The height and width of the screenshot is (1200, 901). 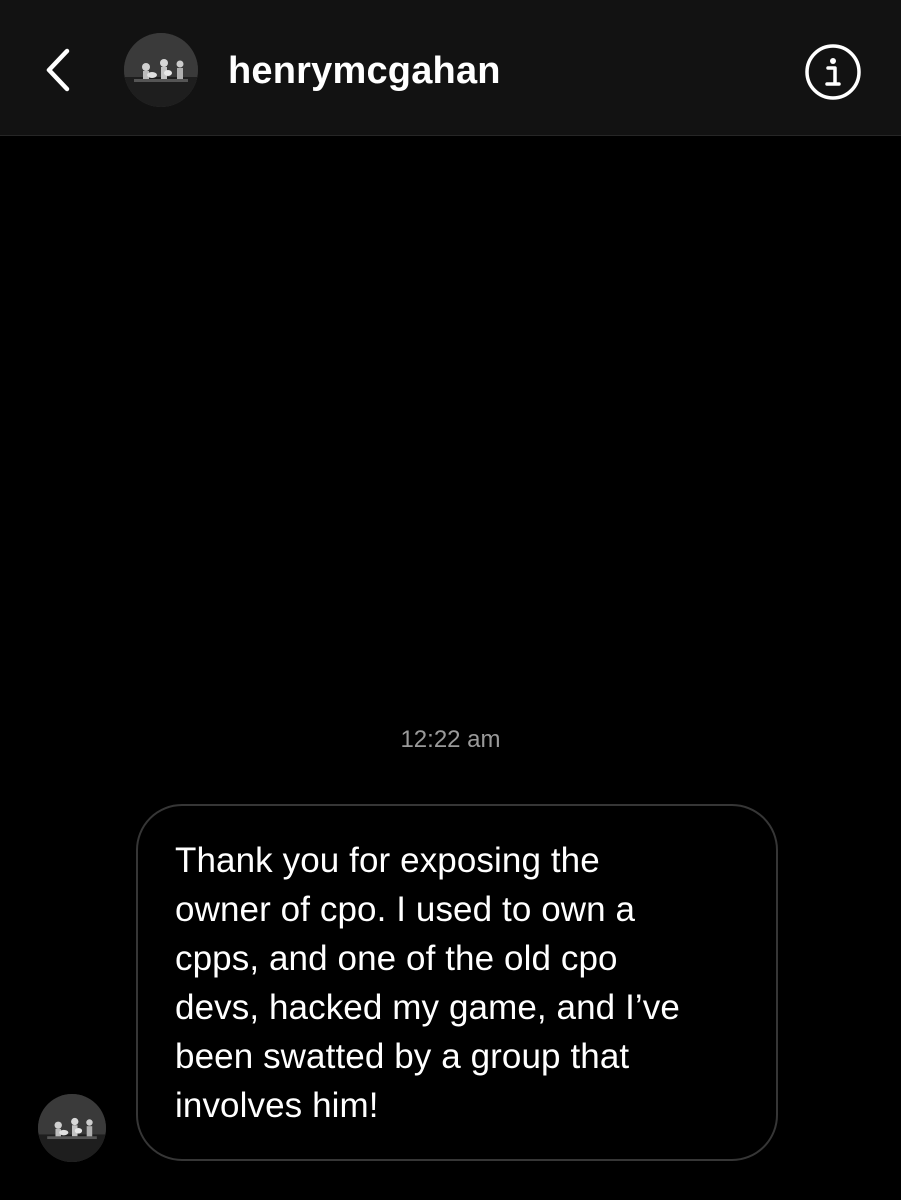 I want to click on message-timestamp: 12:22 am, so click(x=450, y=739).